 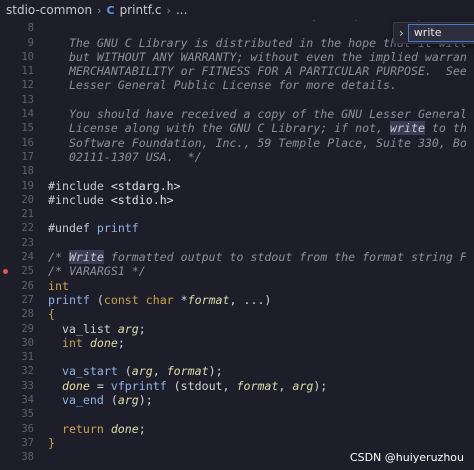 I want to click on line-number: 29, so click(x=27, y=328).